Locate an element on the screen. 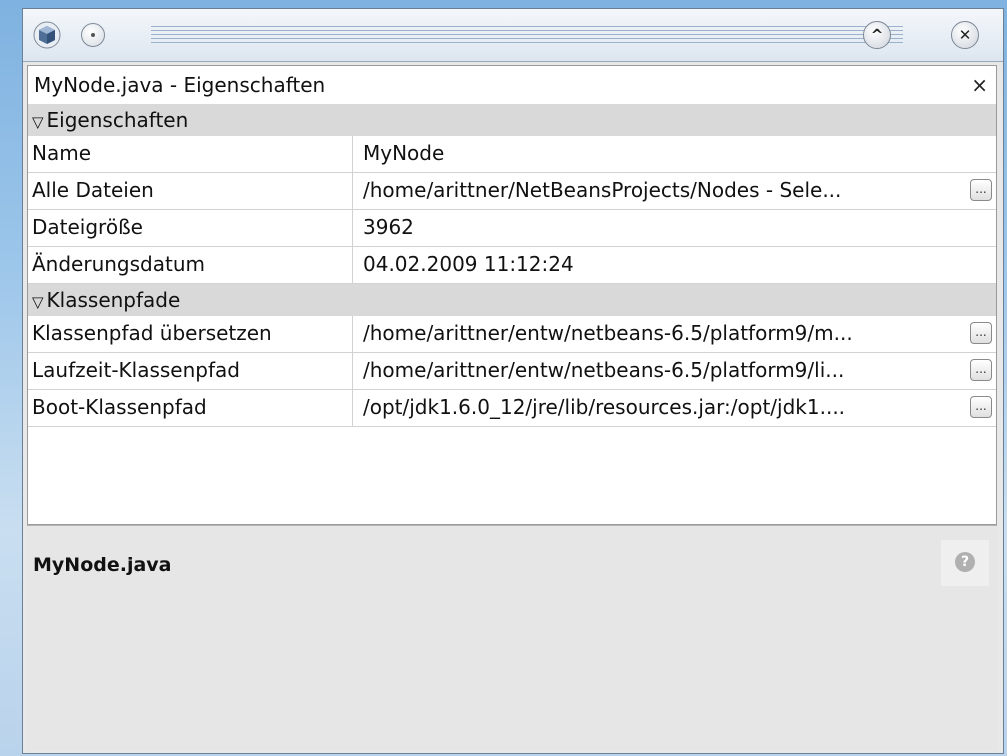  panel-title: MyNode.java - Eigenschaften is located at coordinates (180, 85).